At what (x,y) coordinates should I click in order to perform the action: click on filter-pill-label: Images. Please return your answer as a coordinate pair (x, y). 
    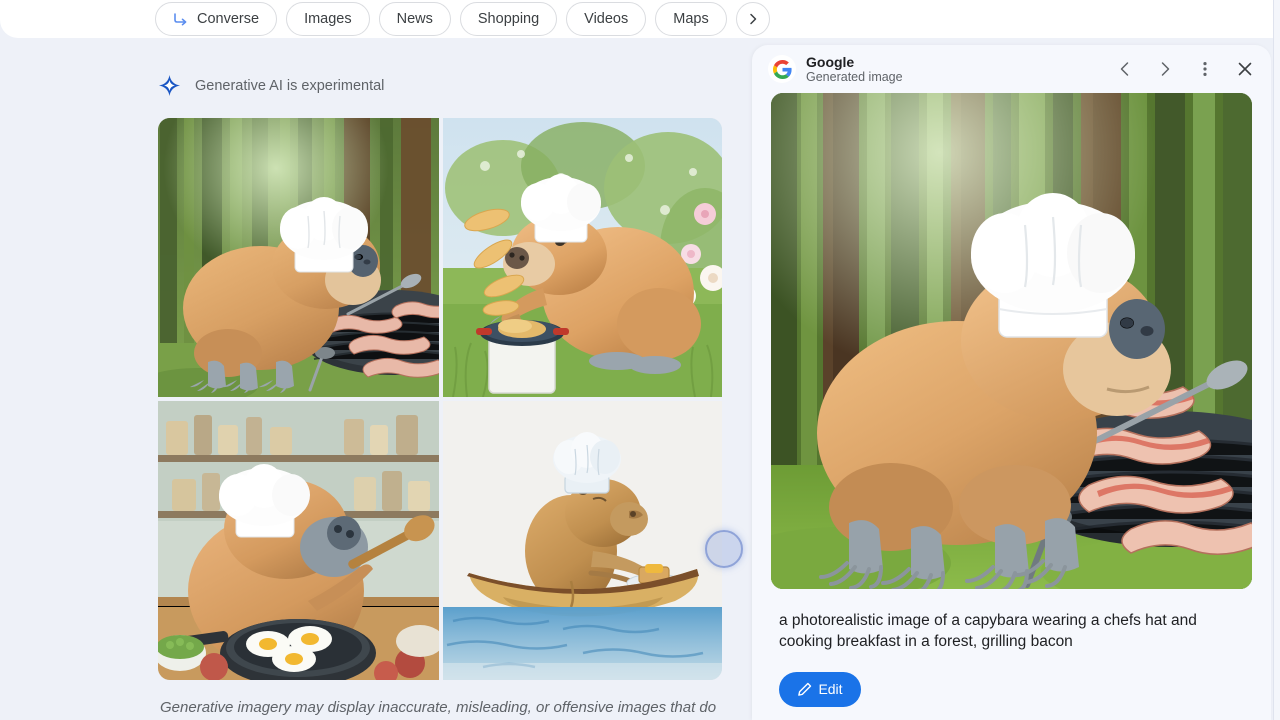
    Looking at the image, I should click on (328, 19).